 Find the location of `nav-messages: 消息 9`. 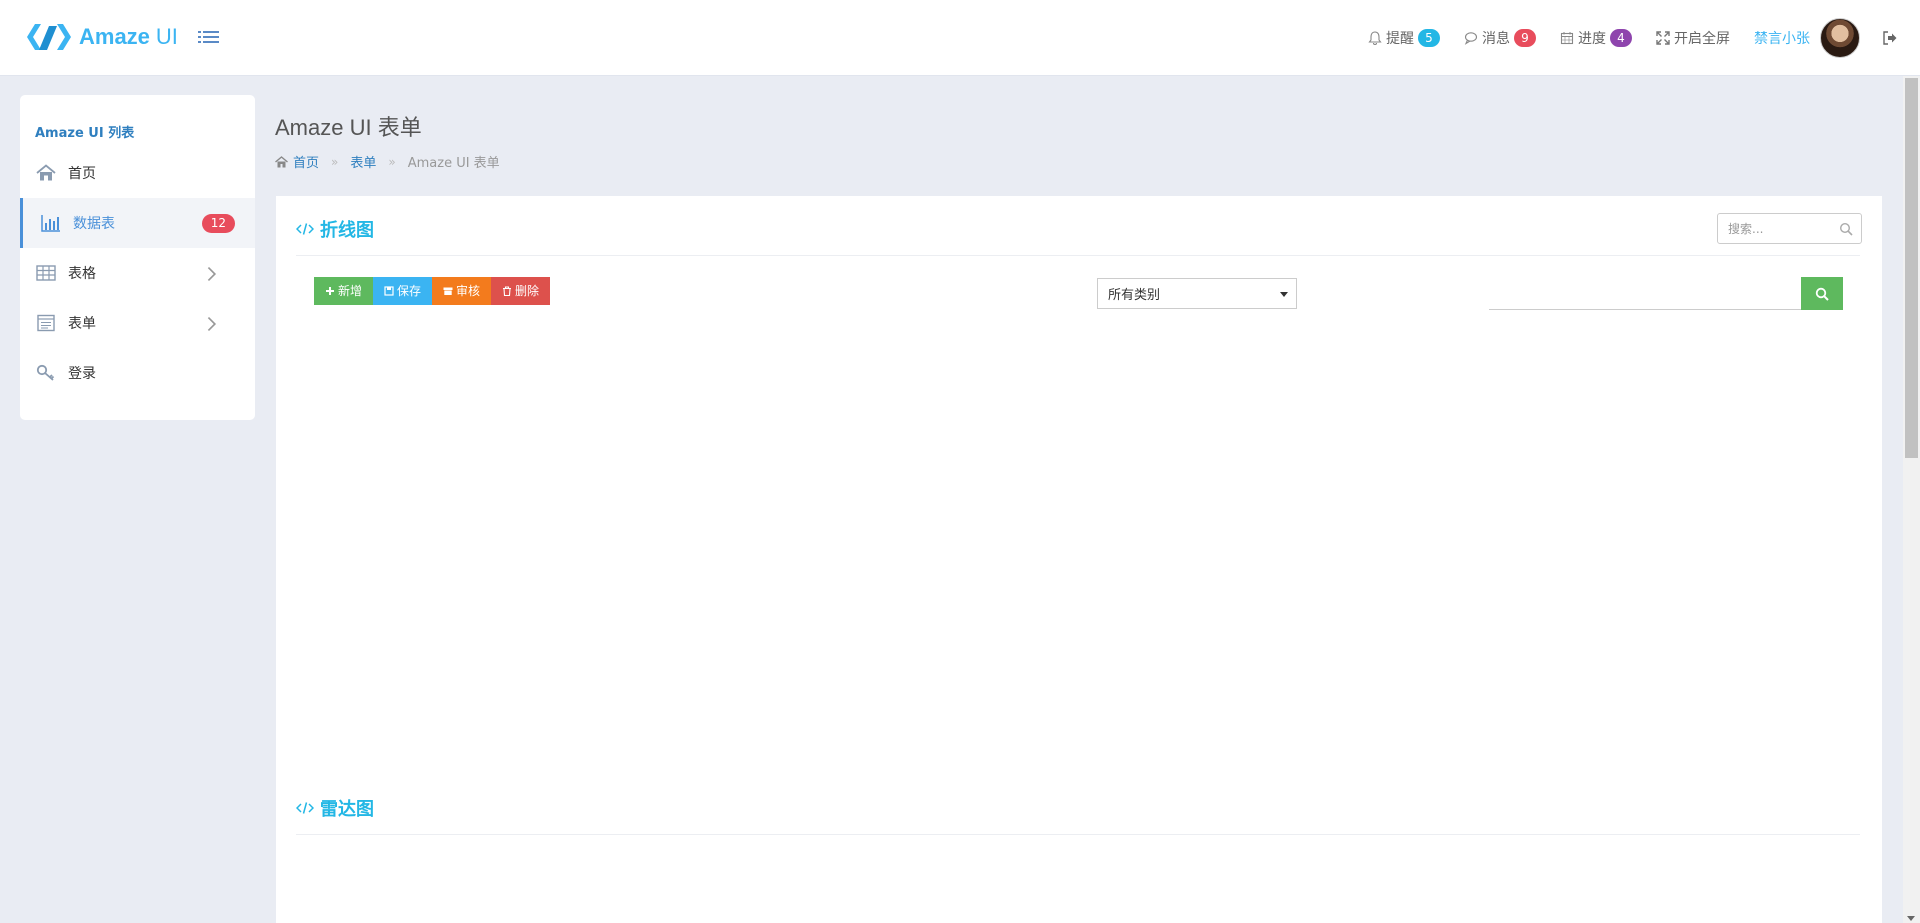

nav-messages: 消息 9 is located at coordinates (1500, 38).